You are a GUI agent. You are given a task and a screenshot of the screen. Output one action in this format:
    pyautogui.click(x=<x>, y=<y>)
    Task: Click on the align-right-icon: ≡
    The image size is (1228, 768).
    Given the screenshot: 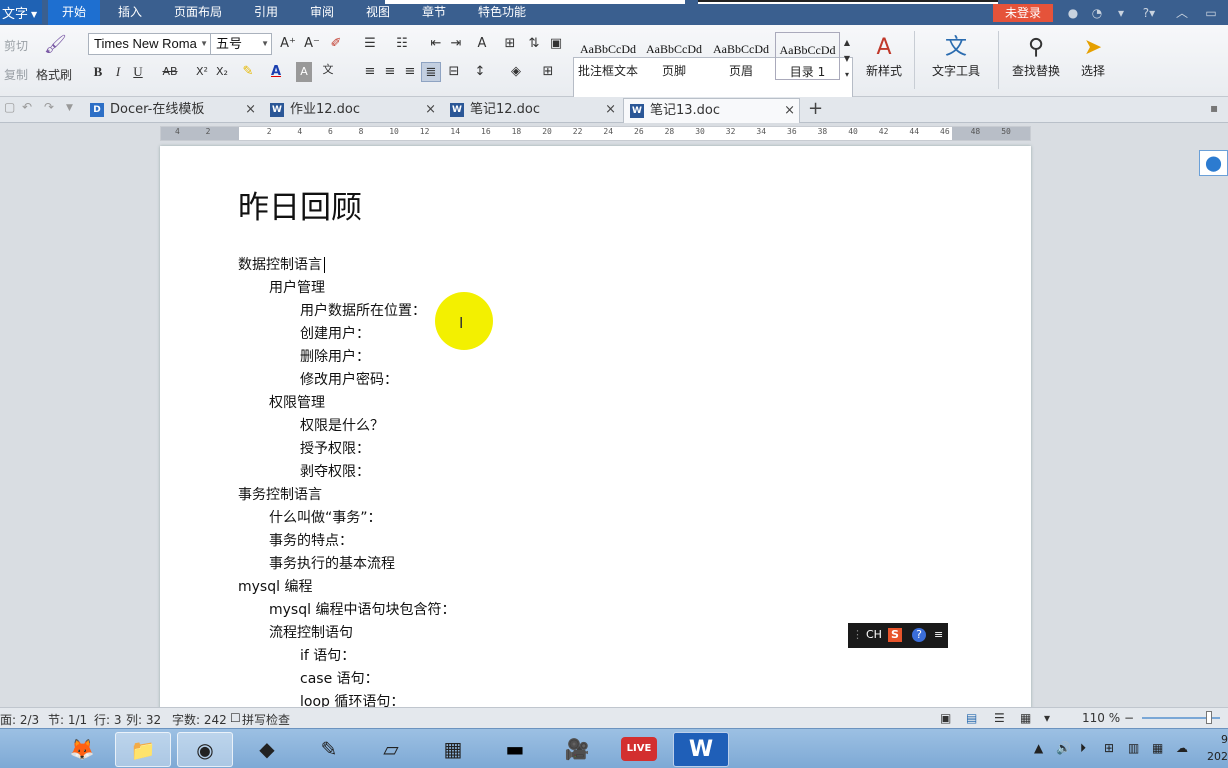 What is the action you would take?
    pyautogui.click(x=410, y=72)
    